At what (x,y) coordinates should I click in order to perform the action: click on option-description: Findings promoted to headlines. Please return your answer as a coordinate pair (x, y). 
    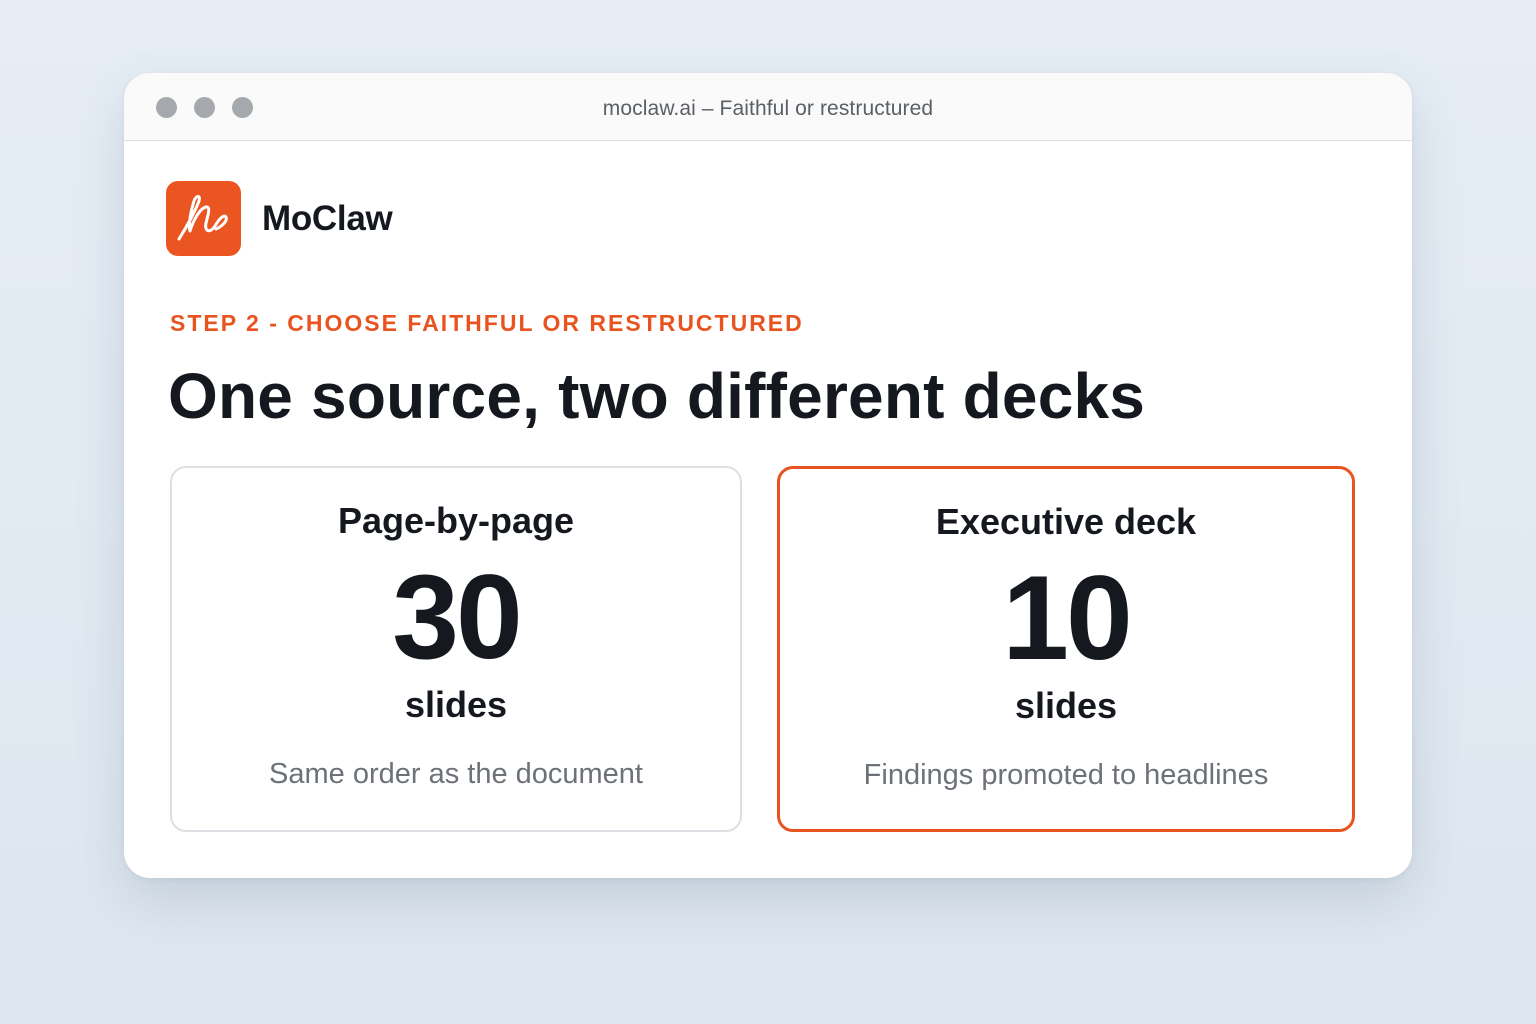
    Looking at the image, I should click on (1066, 775).